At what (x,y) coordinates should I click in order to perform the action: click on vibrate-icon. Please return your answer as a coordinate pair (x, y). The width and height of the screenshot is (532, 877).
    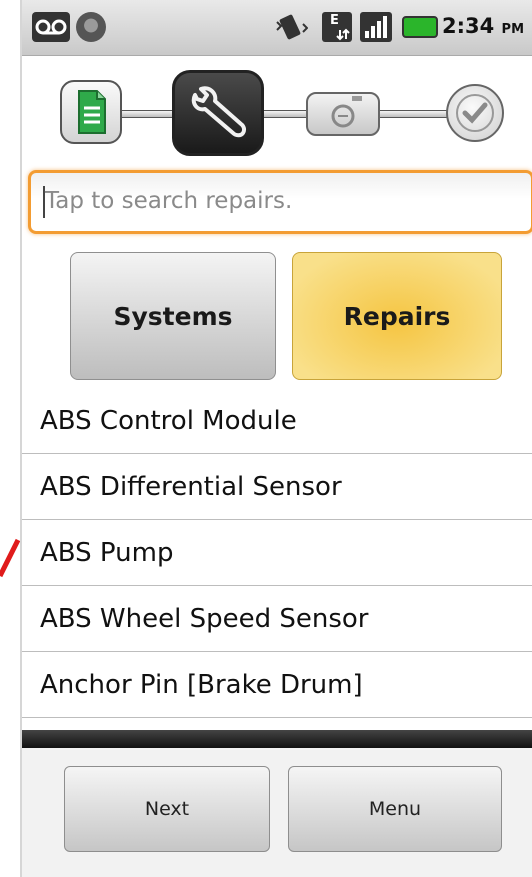
    Looking at the image, I should click on (291, 27).